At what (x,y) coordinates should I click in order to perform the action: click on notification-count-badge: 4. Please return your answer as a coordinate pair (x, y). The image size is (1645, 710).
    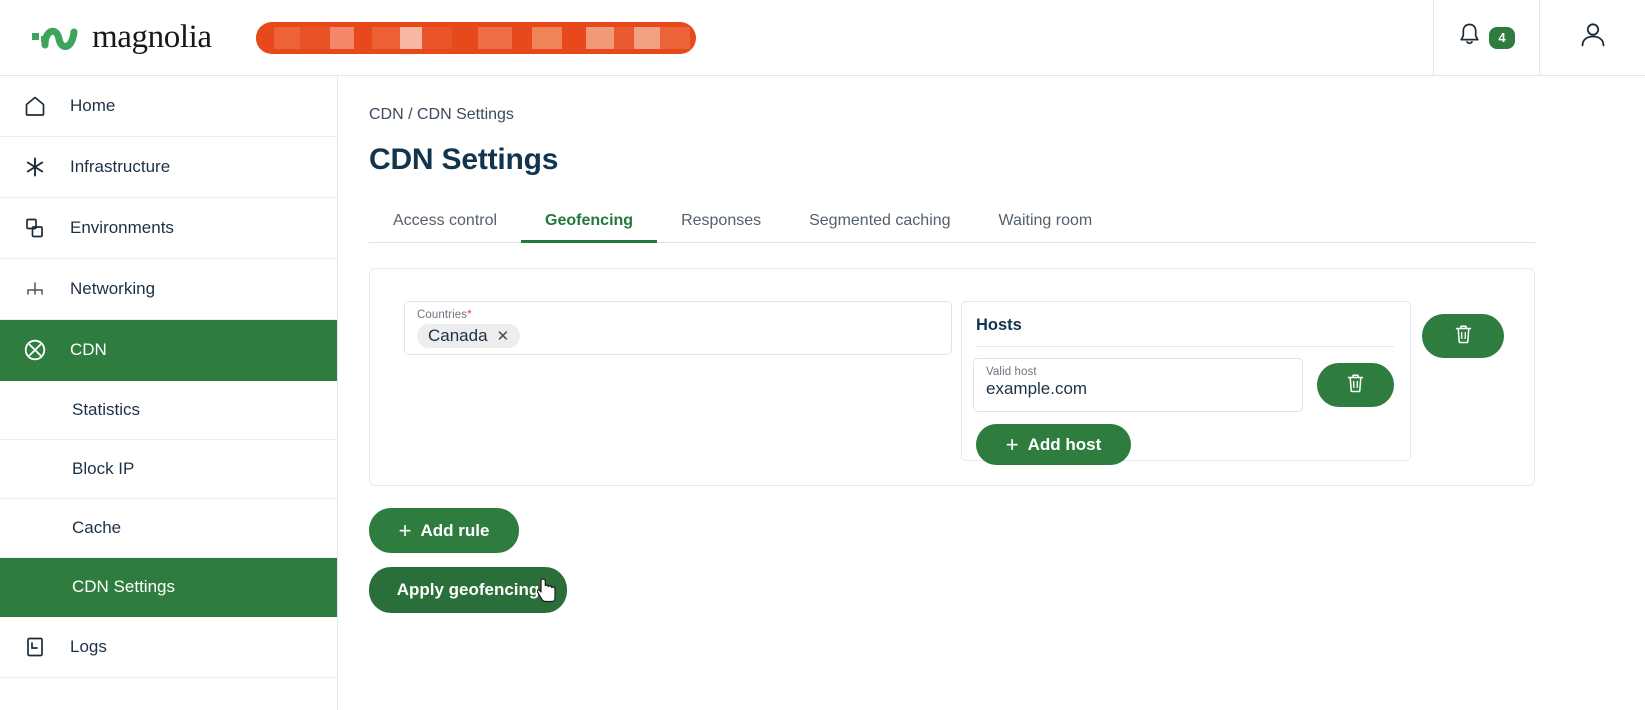
    Looking at the image, I should click on (1502, 37).